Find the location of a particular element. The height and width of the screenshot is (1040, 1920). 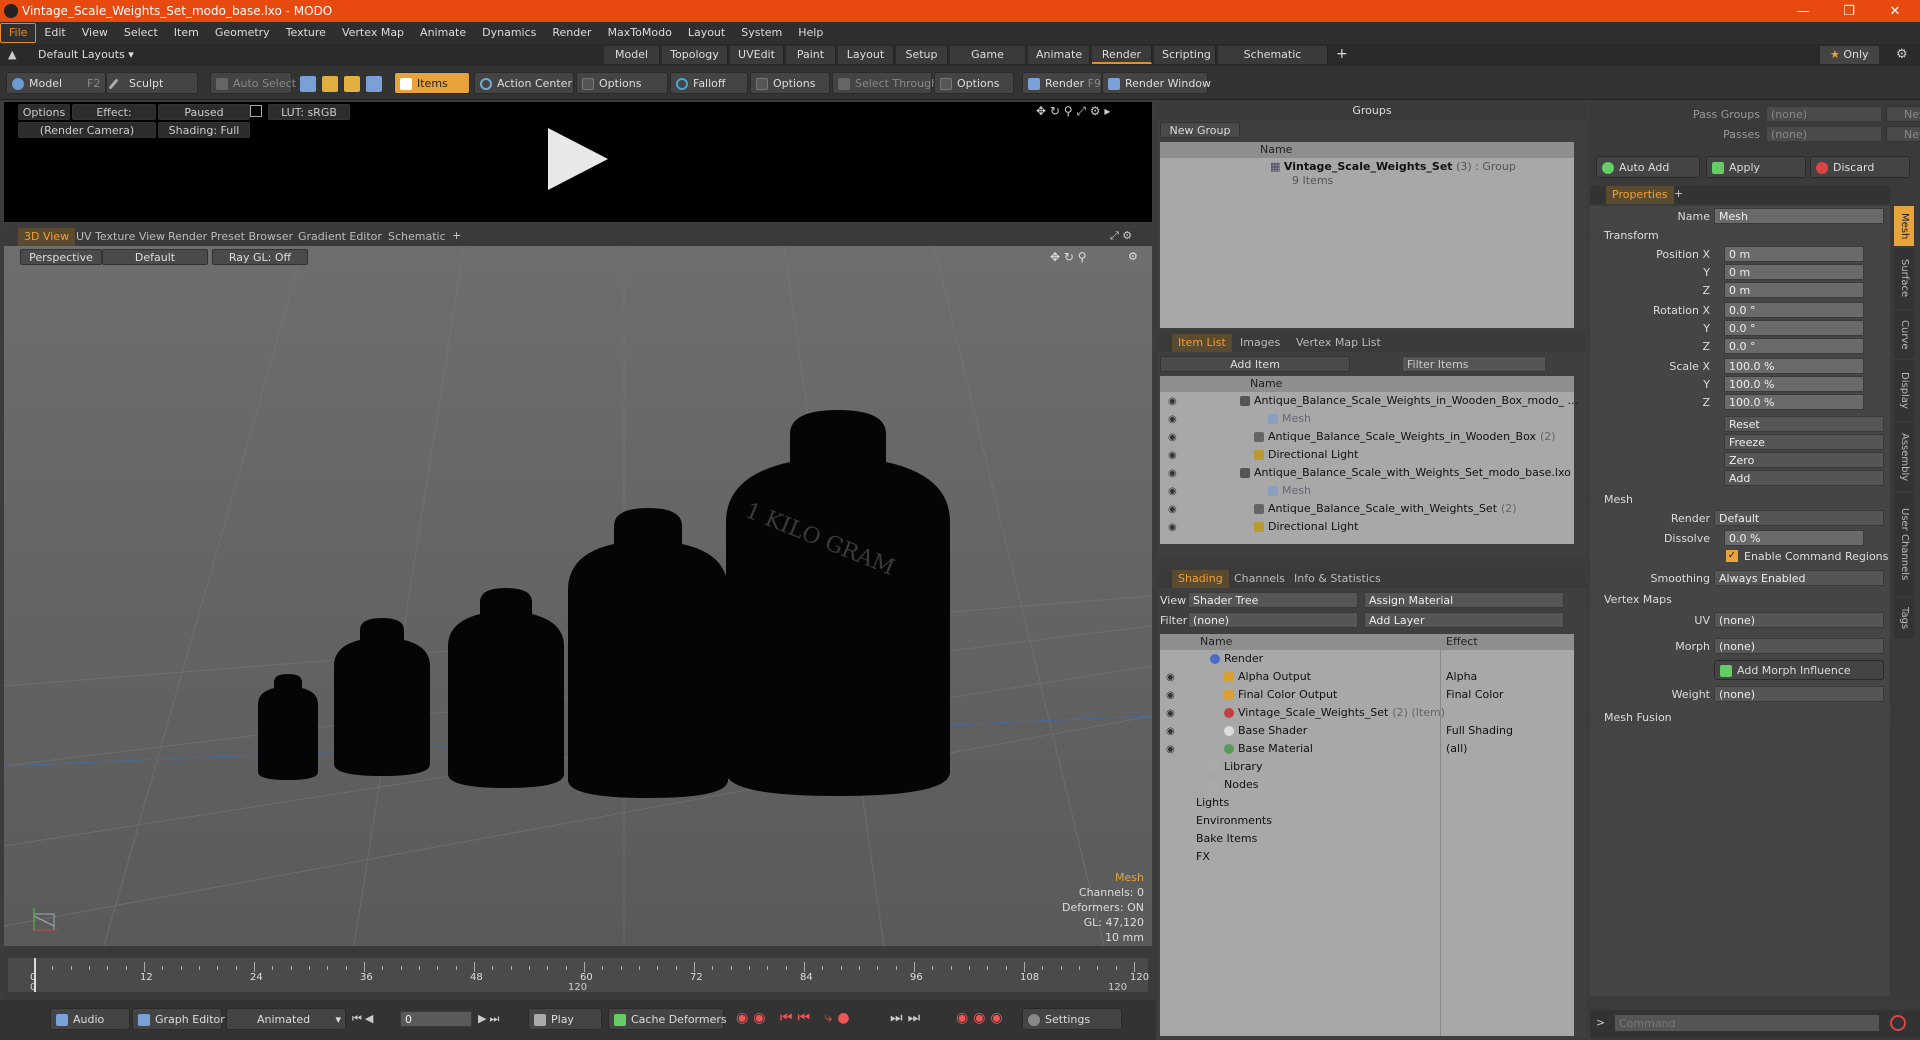

menu-item: Item is located at coordinates (186, 33).